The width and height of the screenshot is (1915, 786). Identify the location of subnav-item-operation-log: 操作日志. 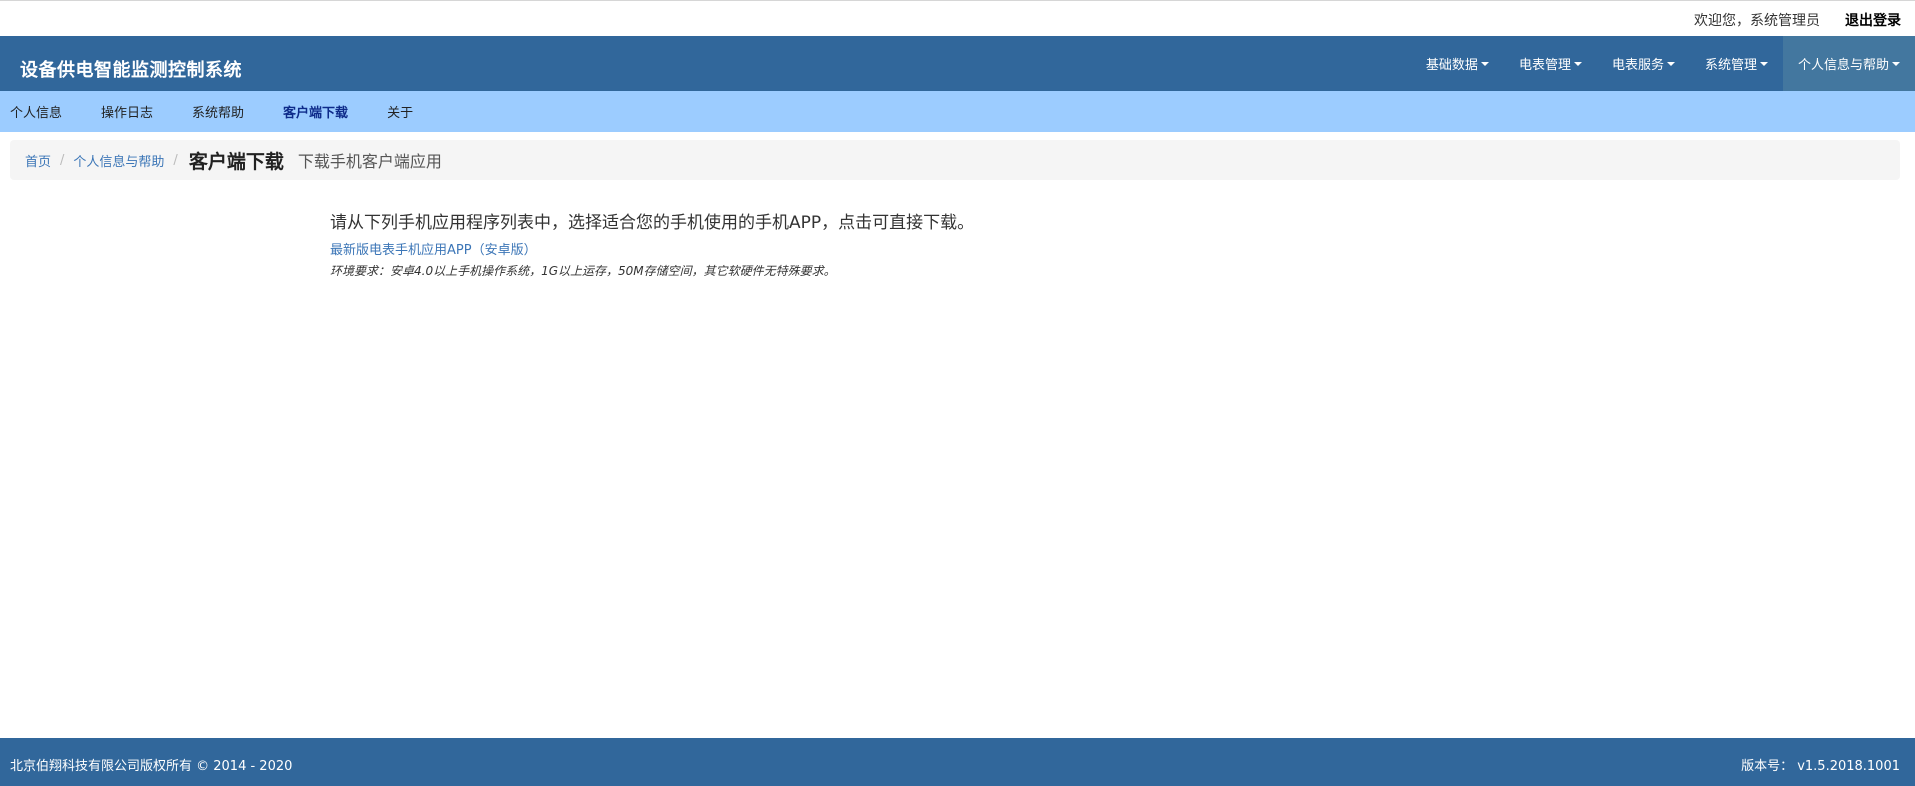
(127, 111).